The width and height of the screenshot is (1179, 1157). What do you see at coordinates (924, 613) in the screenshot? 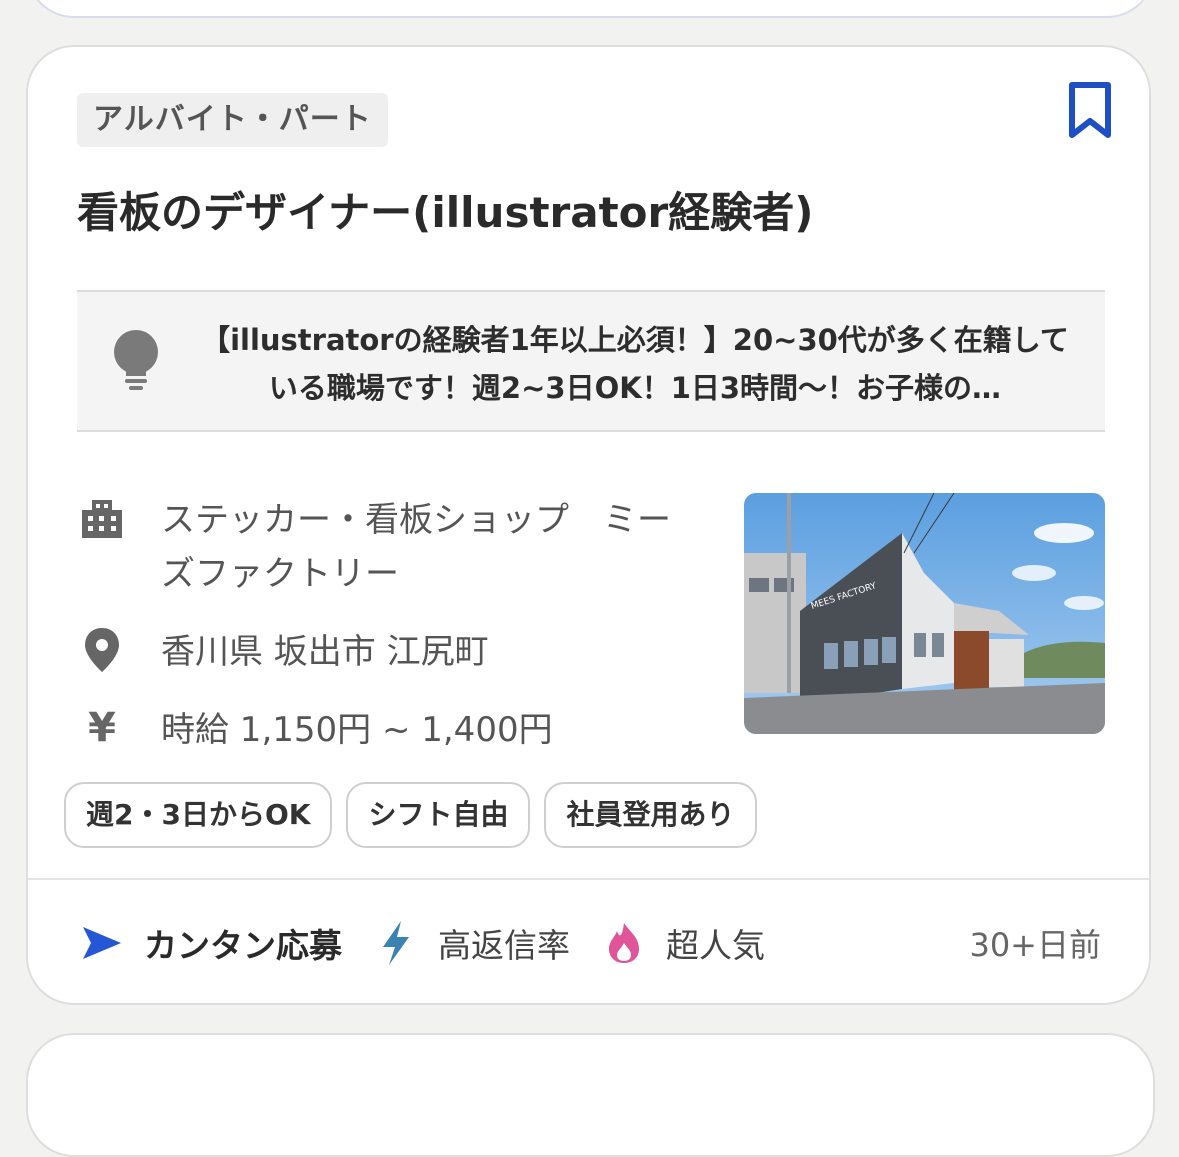
I see `workplace-photo: MEES FACTORY` at bounding box center [924, 613].